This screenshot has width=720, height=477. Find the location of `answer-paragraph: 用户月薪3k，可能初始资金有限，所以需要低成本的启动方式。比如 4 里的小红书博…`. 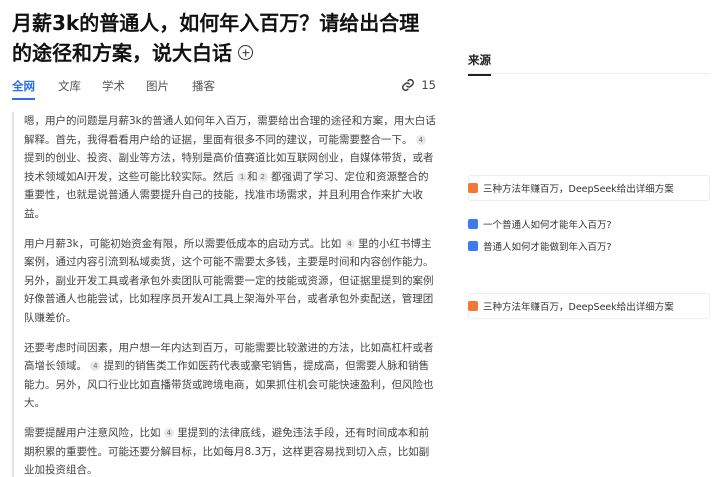

answer-paragraph: 用户月薪3k，可能初始资金有限，所以需要低成本的启动方式。比如 4 里的小红书博… is located at coordinates (230, 281).